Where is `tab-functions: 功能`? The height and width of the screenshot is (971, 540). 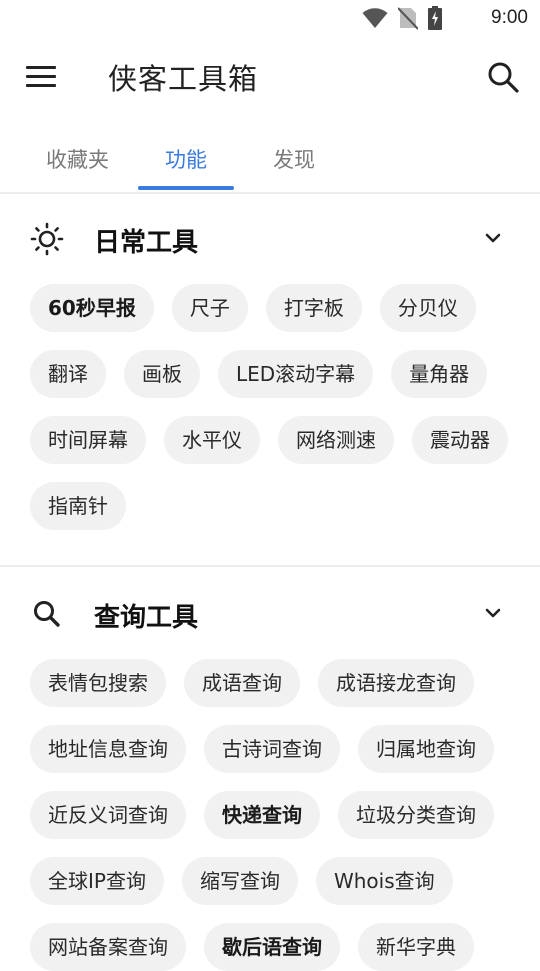
tab-functions: 功能 is located at coordinates (186, 159).